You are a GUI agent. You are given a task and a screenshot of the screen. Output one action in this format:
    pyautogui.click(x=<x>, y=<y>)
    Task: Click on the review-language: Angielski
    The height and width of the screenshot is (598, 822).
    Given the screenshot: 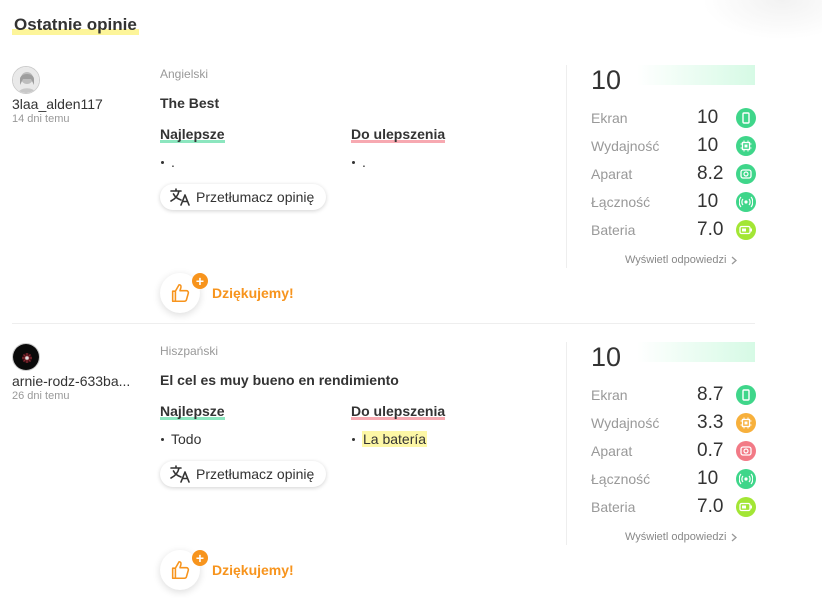 What is the action you would take?
    pyautogui.click(x=184, y=74)
    